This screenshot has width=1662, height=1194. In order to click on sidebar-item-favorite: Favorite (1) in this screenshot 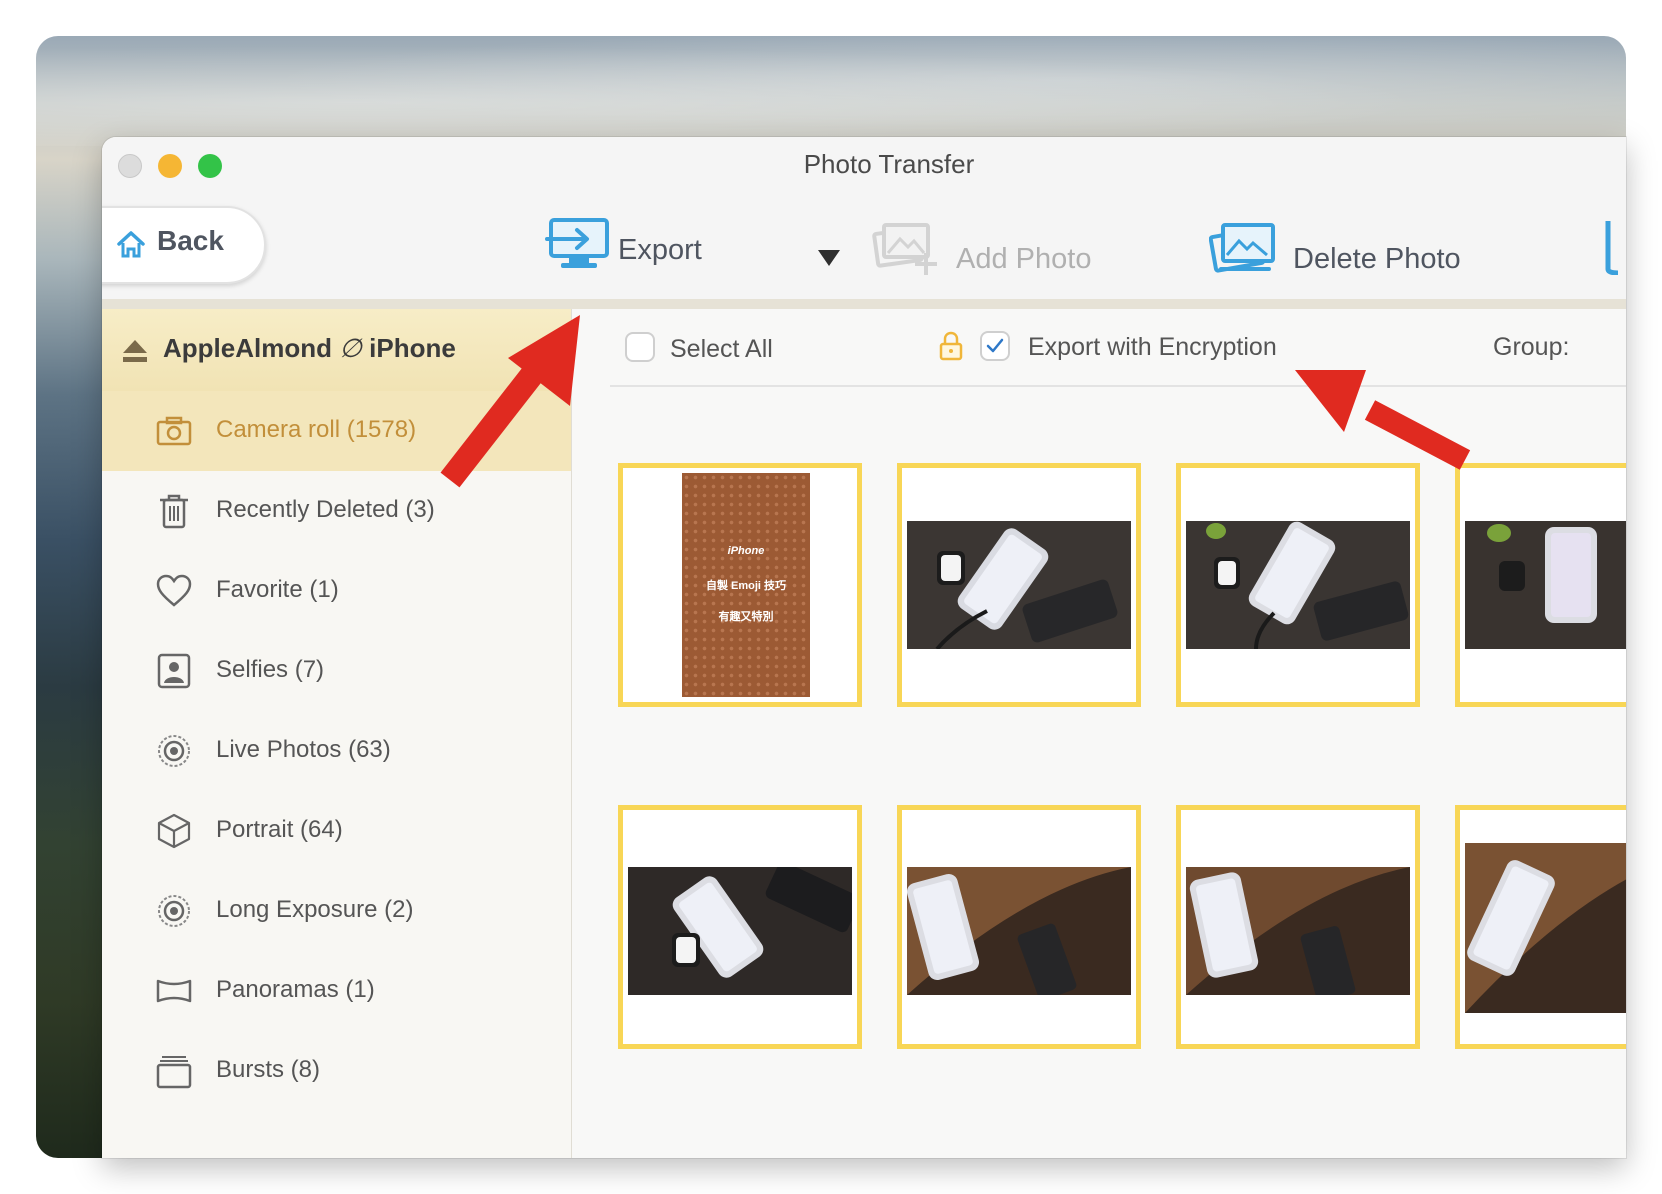, I will do `click(336, 591)`.